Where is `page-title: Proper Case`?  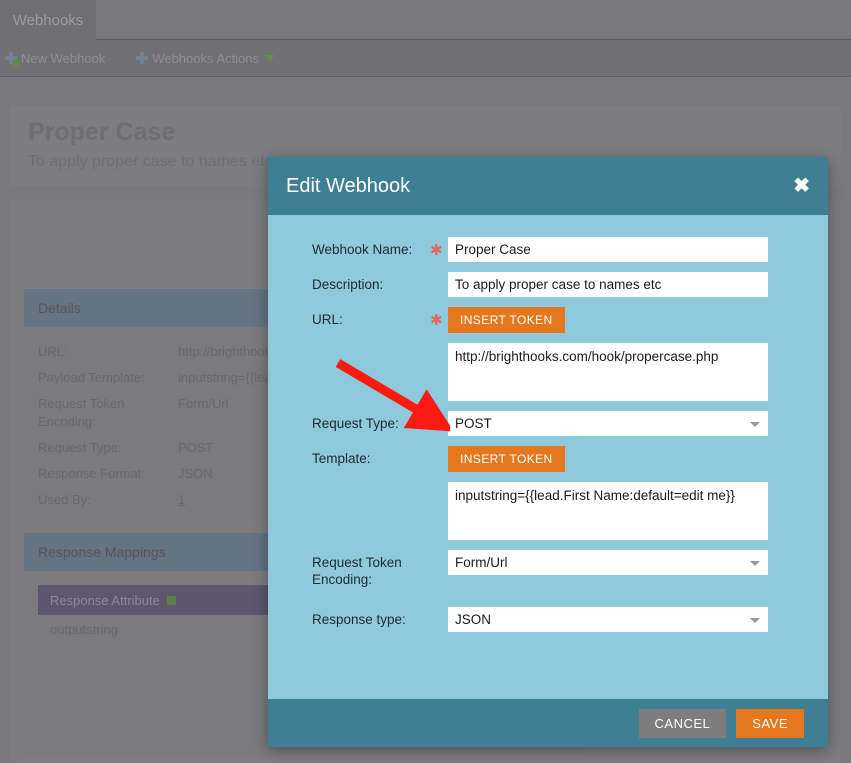
page-title: Proper Case is located at coordinates (102, 132).